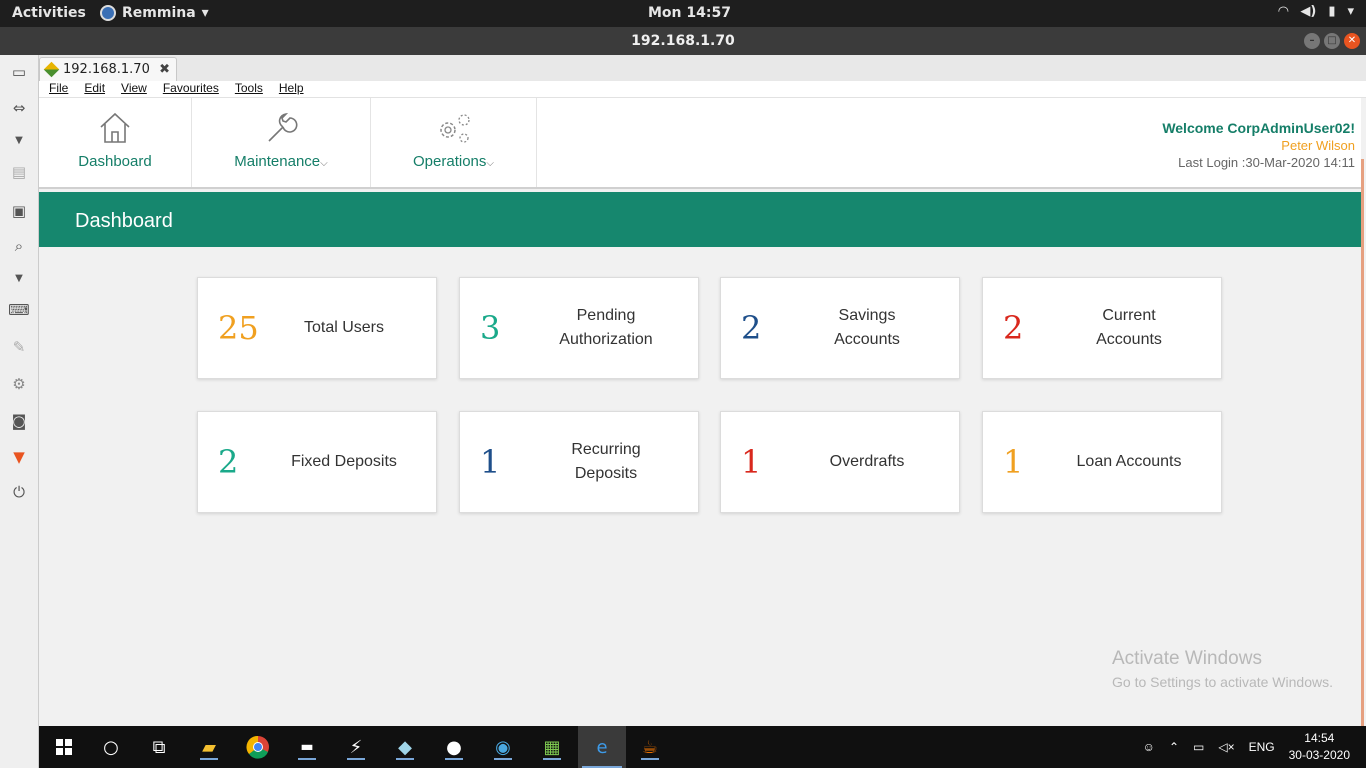  Describe the element at coordinates (159, 13) in the screenshot. I see `app-menu-label: Remmina` at that location.